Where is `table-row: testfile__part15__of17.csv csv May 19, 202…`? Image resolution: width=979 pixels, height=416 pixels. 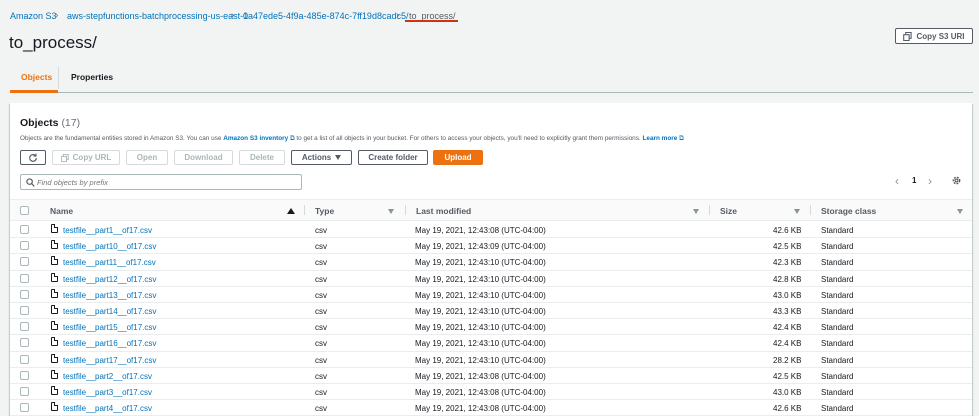
table-row: testfile__part15__of17.csv csv May 19, 202… is located at coordinates (491, 327).